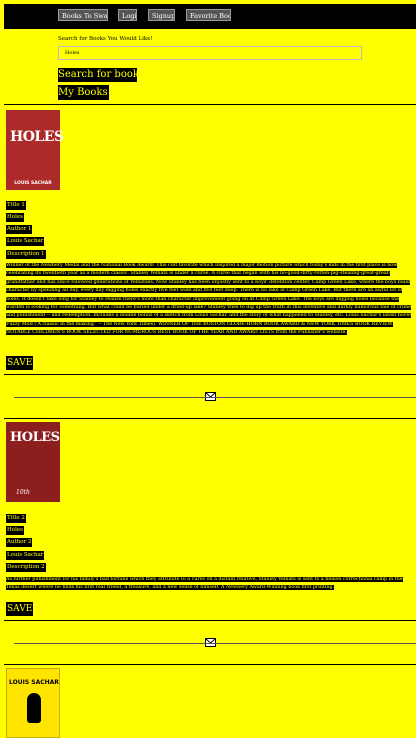  What do you see at coordinates (105, 39) in the screenshot?
I see `search-label: Search for Books You Would Like!` at bounding box center [105, 39].